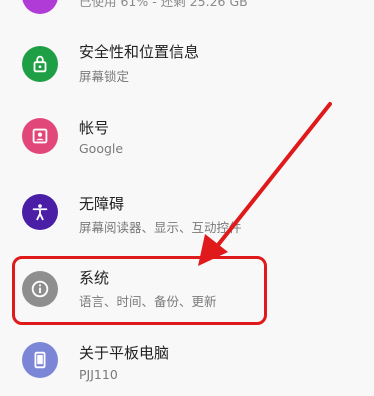 The image size is (374, 396). I want to click on annotation-arrow-icon, so click(265, 184).